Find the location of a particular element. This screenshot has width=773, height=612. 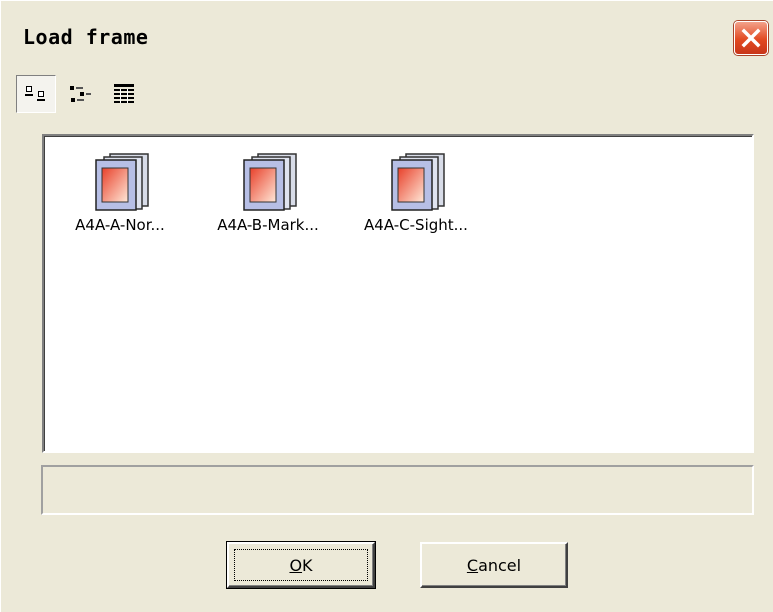

view-toolbar is located at coordinates (91, 97).